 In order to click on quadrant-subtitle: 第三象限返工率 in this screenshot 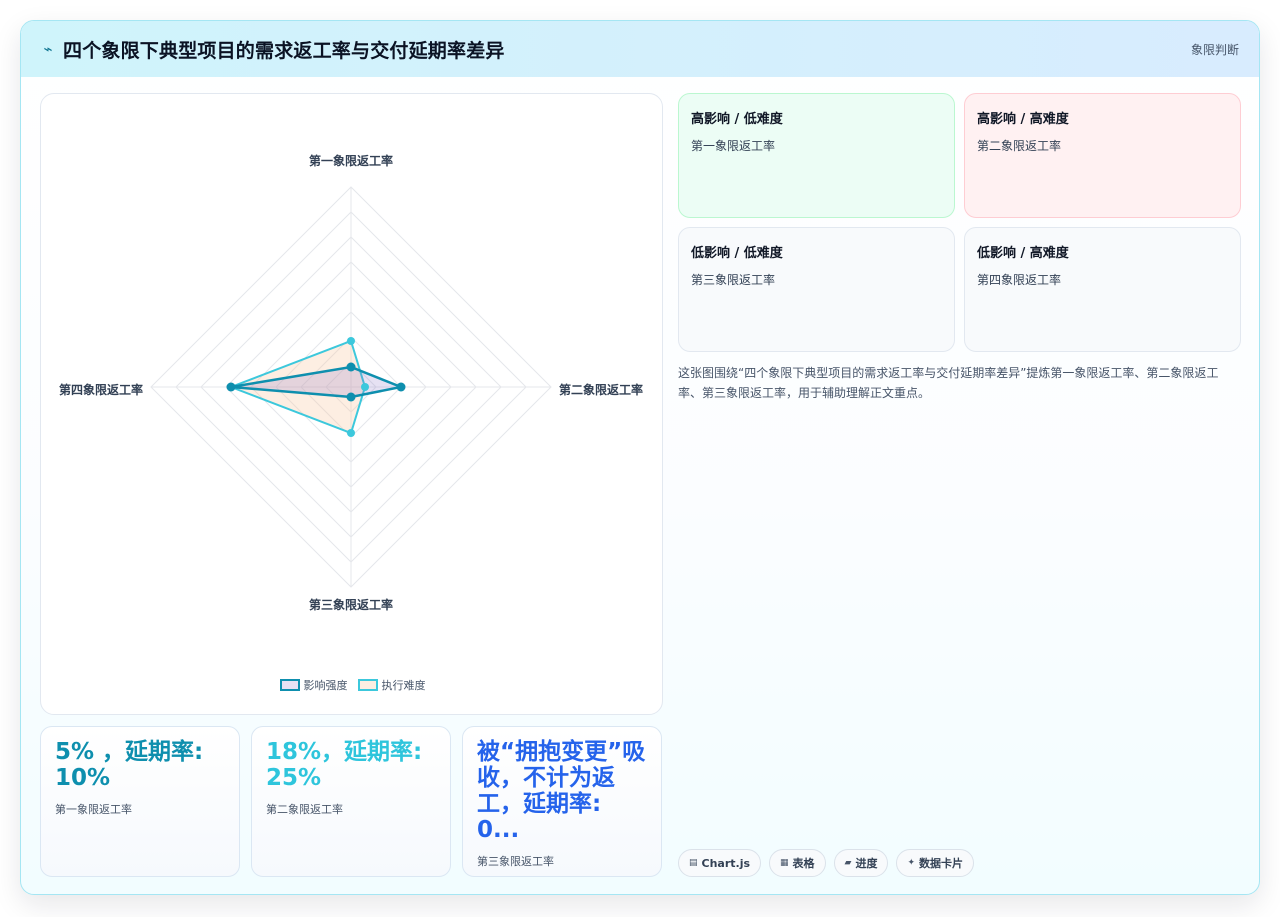, I will do `click(733, 280)`.